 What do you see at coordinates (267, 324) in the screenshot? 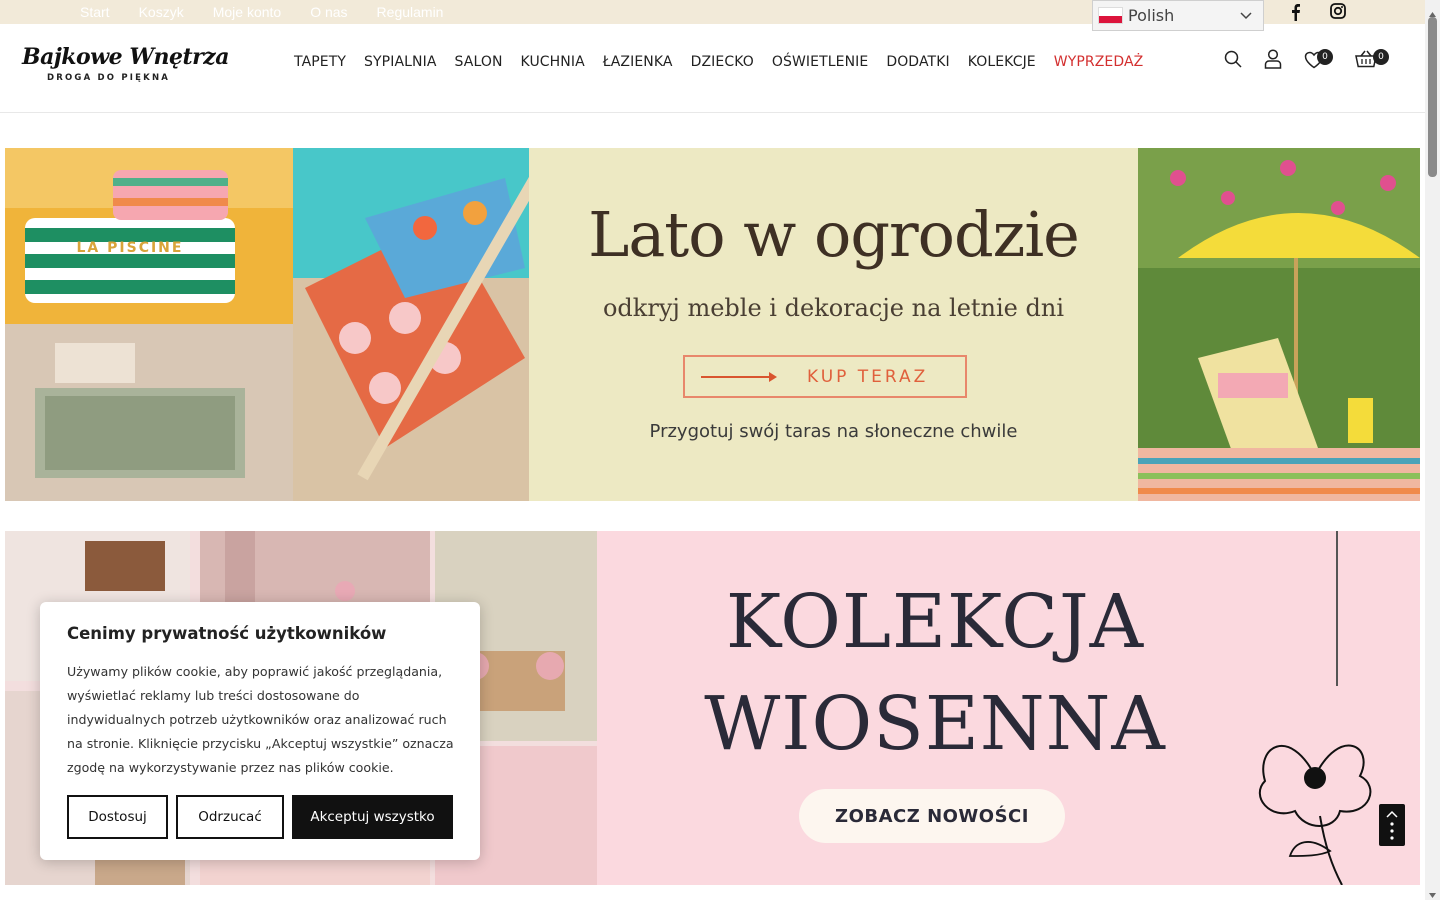
I see `summer-cushions-collage-image: LA PISCINE` at bounding box center [267, 324].